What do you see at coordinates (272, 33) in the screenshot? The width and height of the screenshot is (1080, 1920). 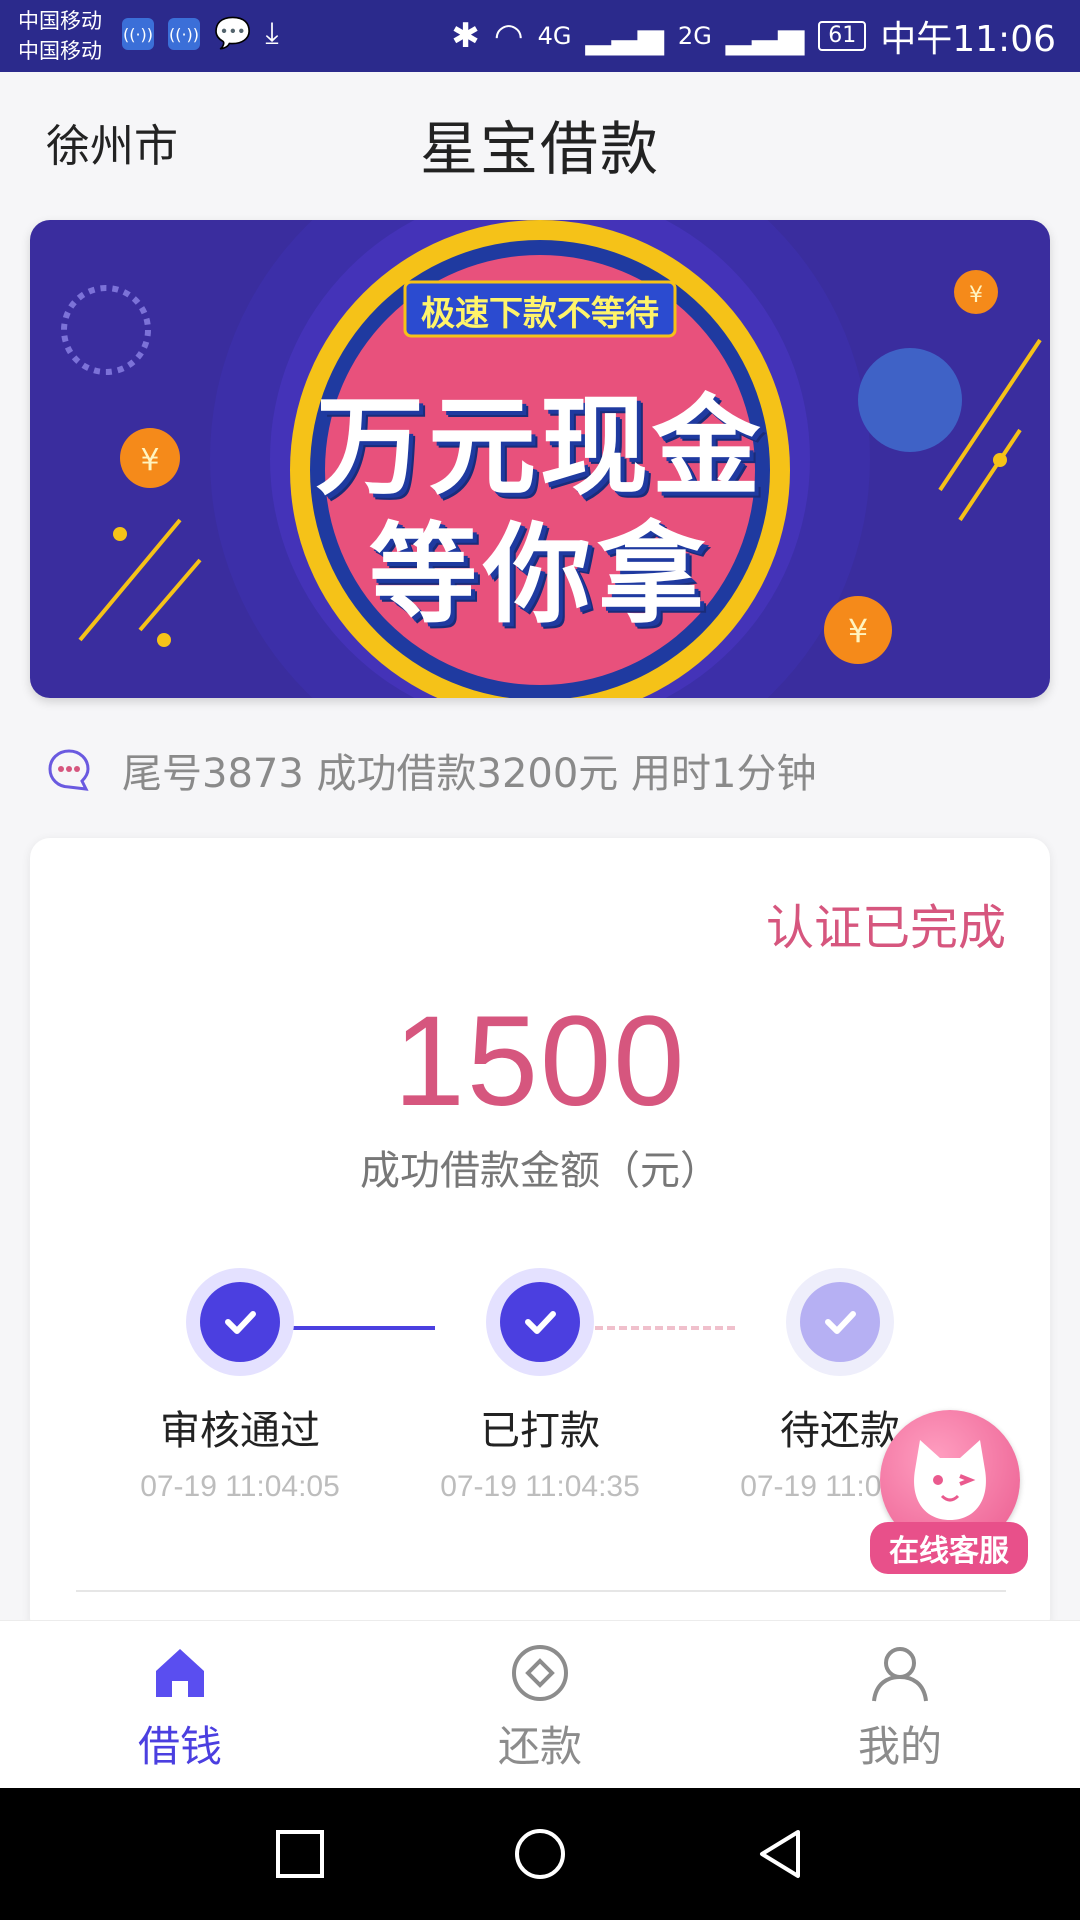 I see `download-icon: ⤓` at bounding box center [272, 33].